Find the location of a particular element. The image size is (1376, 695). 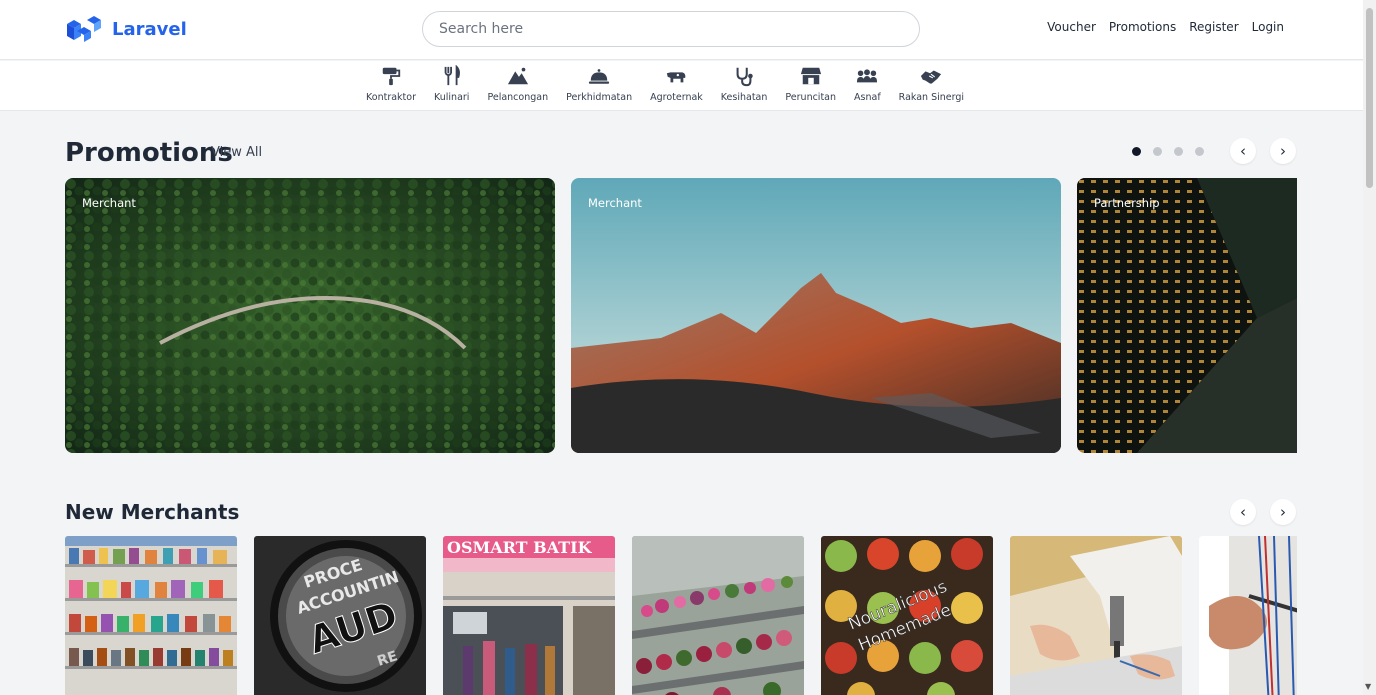

nav-promotions-link: Promotions is located at coordinates (1142, 27).